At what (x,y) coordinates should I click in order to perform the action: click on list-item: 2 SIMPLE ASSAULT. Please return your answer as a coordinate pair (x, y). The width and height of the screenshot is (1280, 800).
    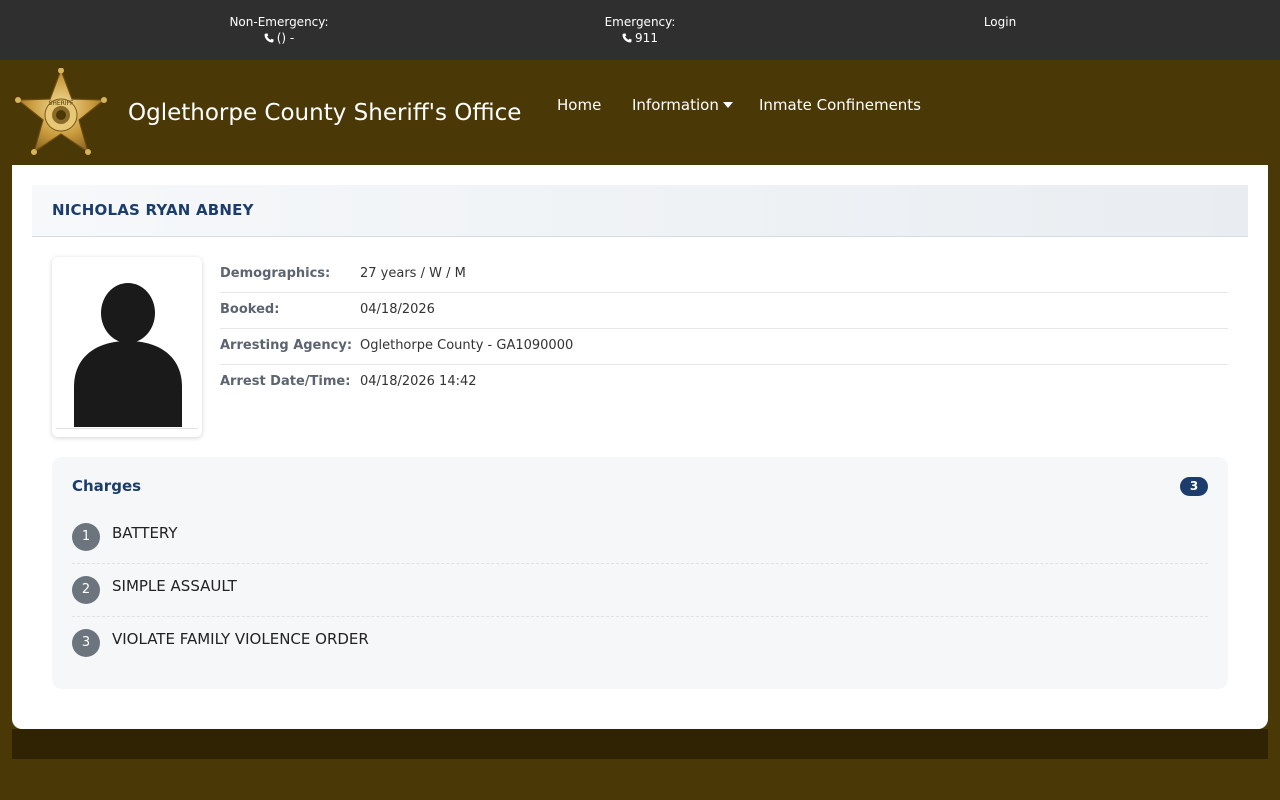
    Looking at the image, I should click on (640, 590).